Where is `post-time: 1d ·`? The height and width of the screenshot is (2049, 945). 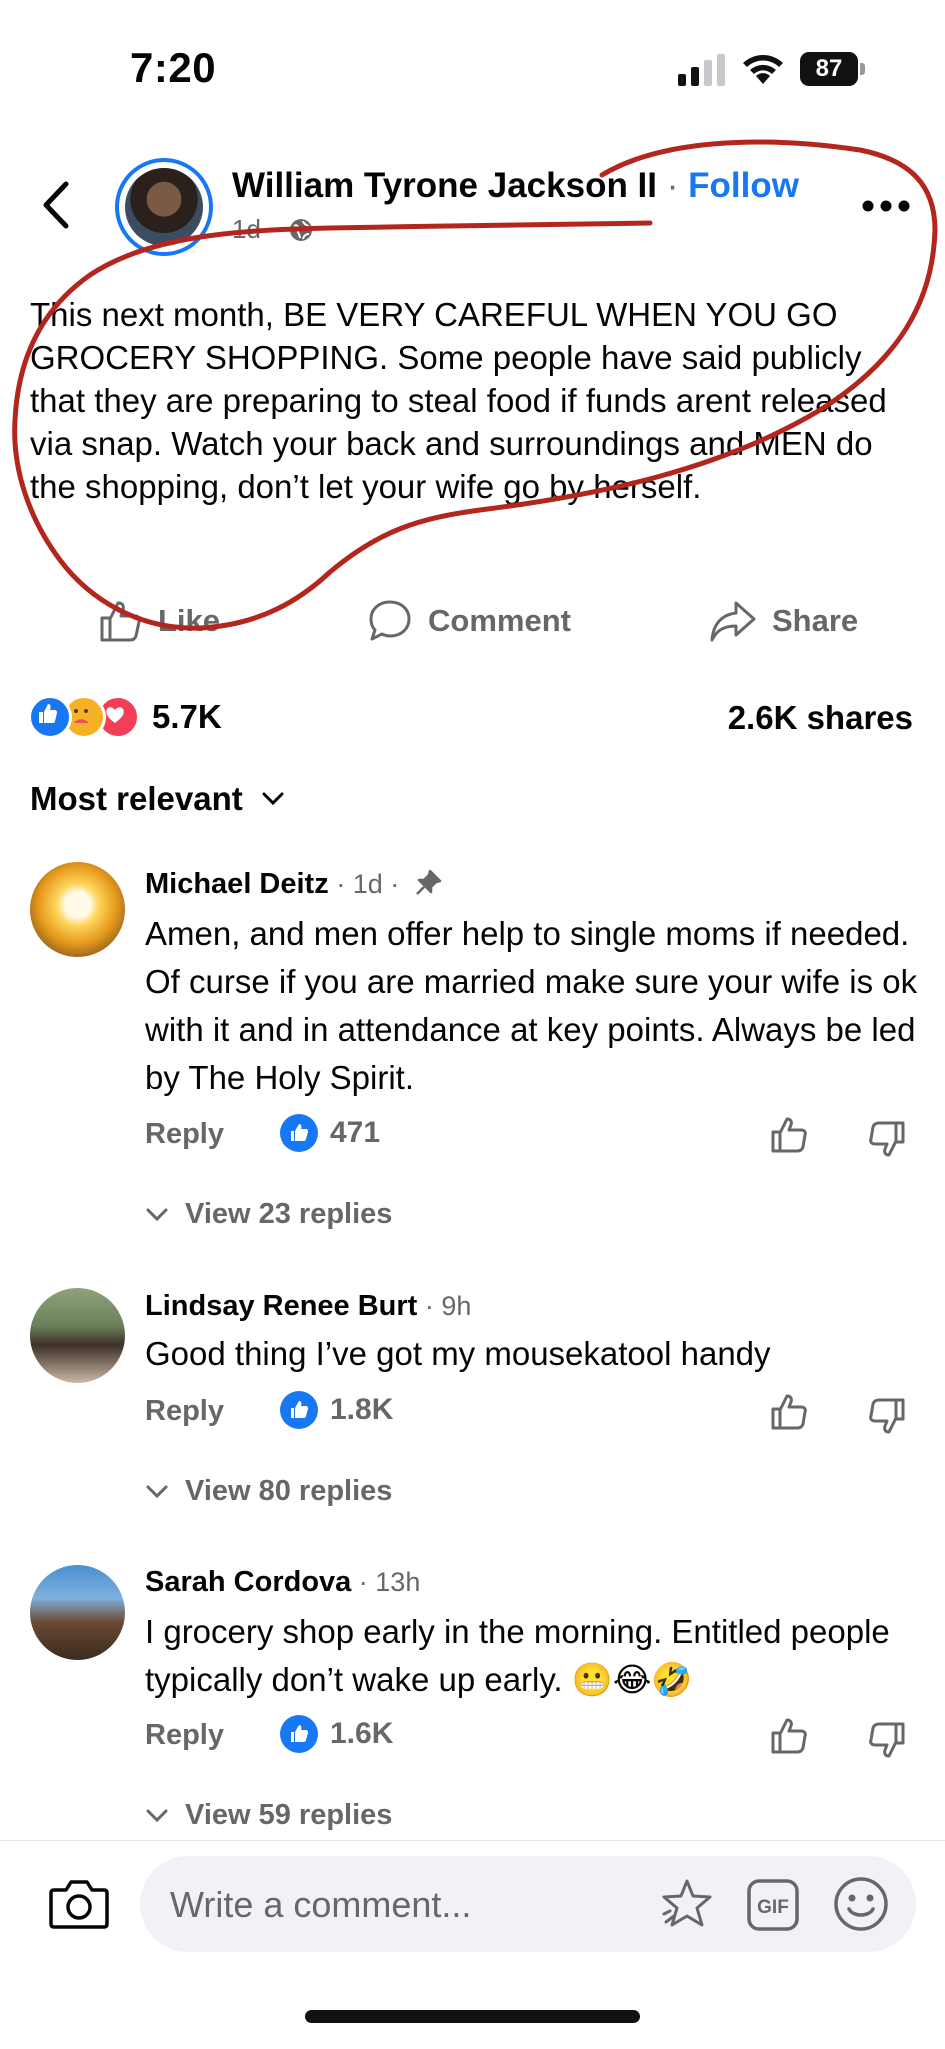
post-time: 1d · is located at coordinates (254, 229).